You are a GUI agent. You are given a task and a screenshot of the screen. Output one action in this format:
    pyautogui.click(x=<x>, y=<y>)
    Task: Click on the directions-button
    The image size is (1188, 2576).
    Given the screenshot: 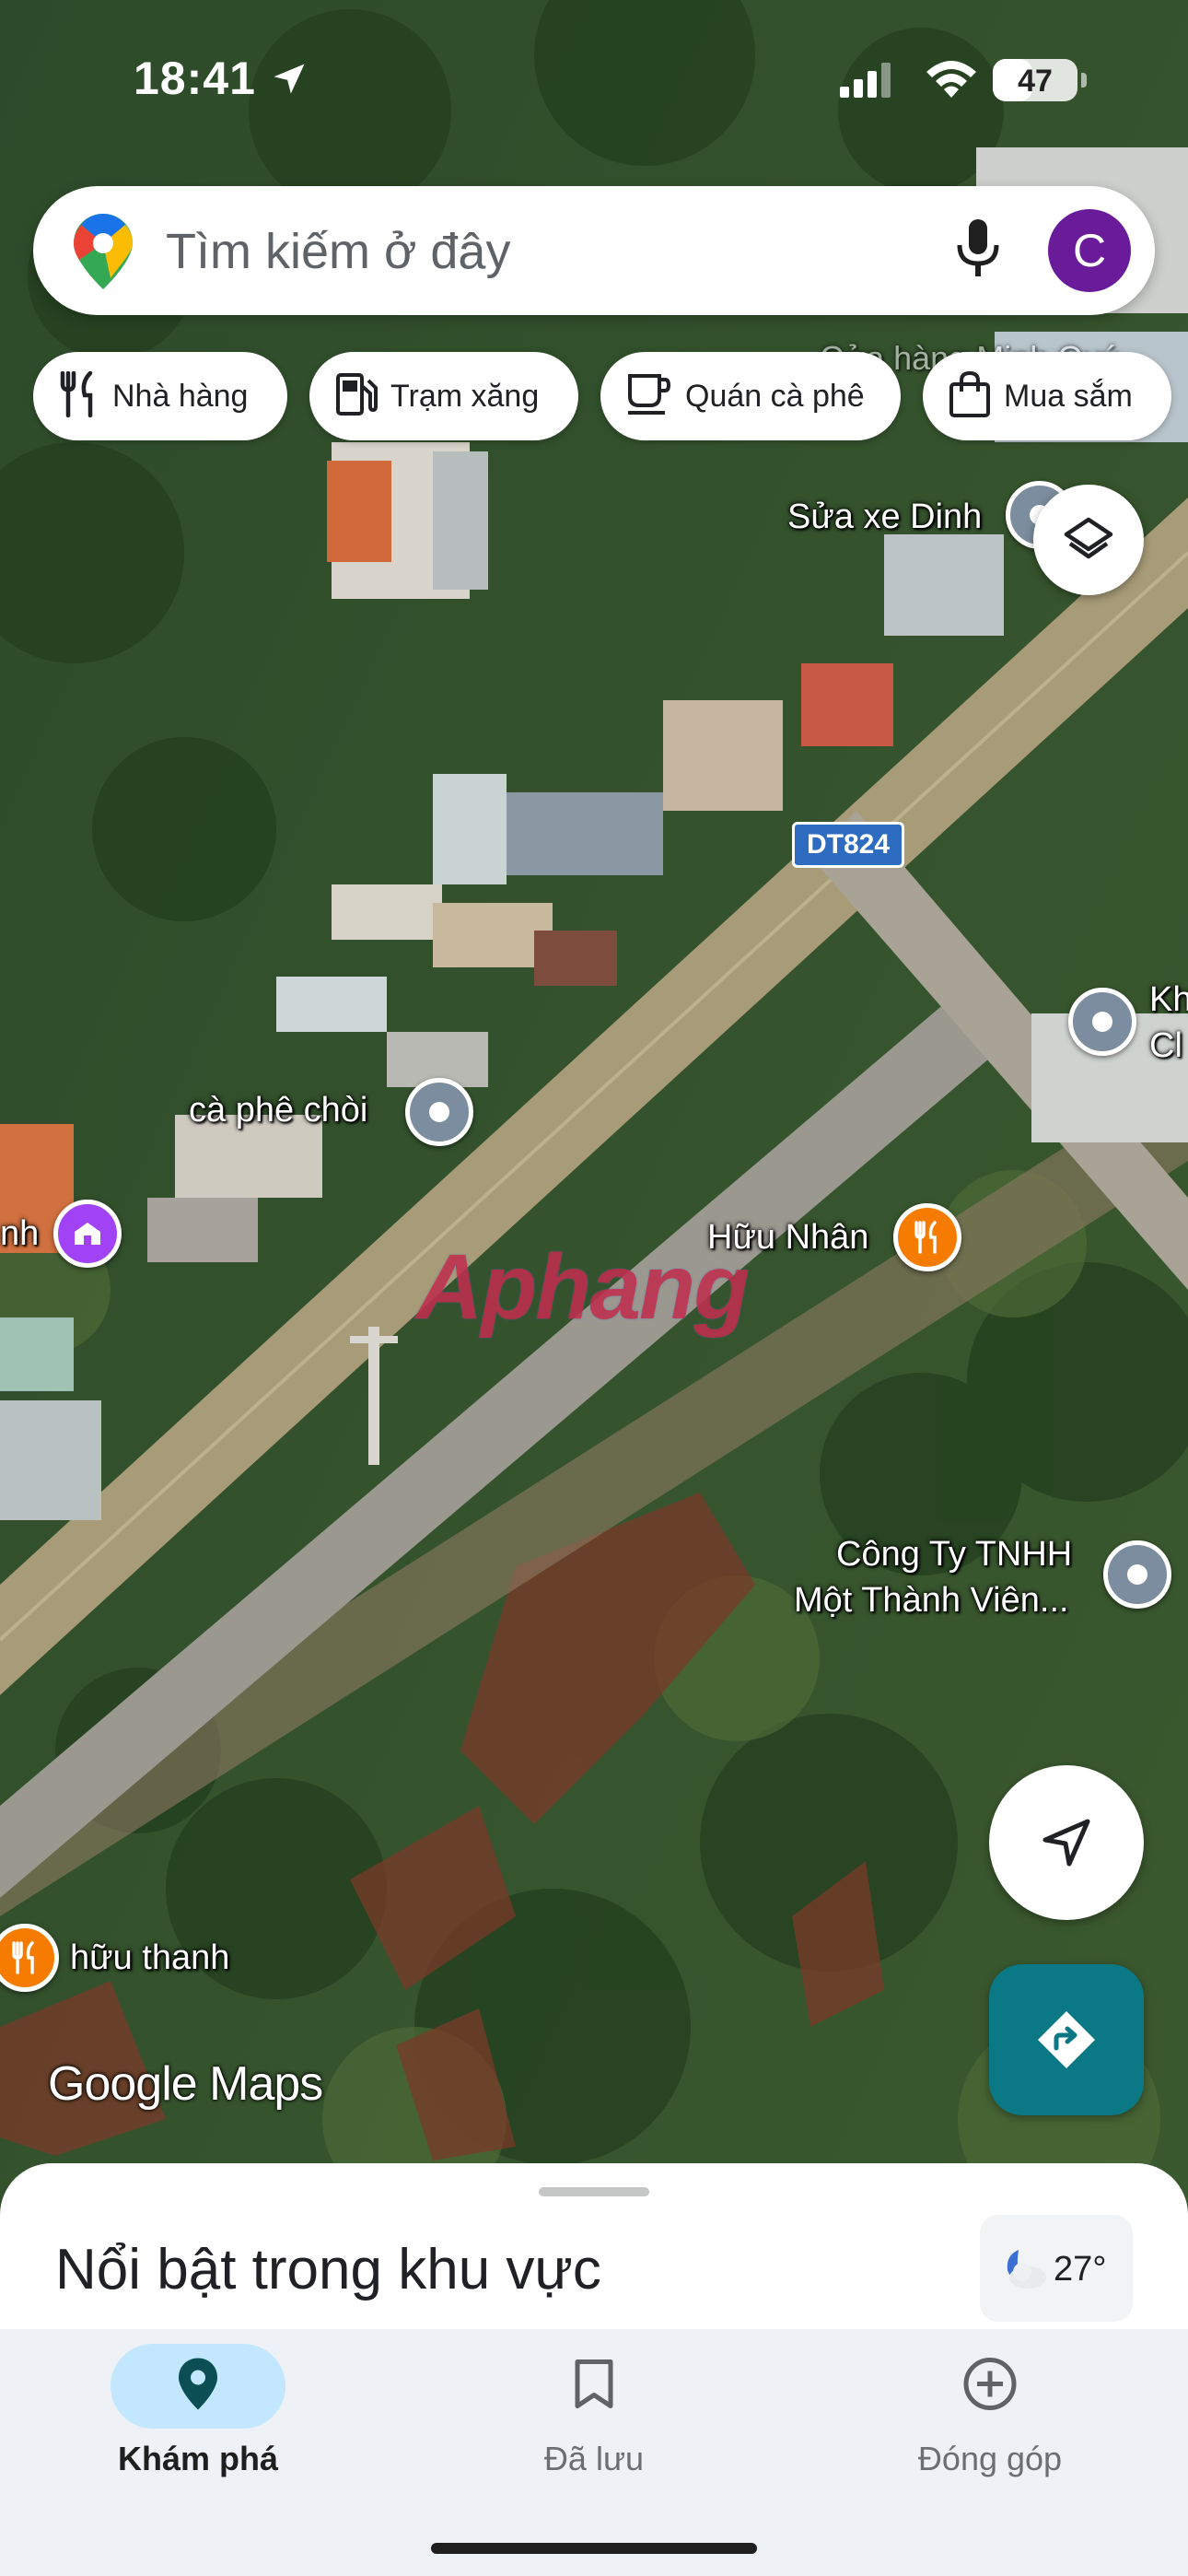 What is the action you would take?
    pyautogui.click(x=1066, y=2039)
    